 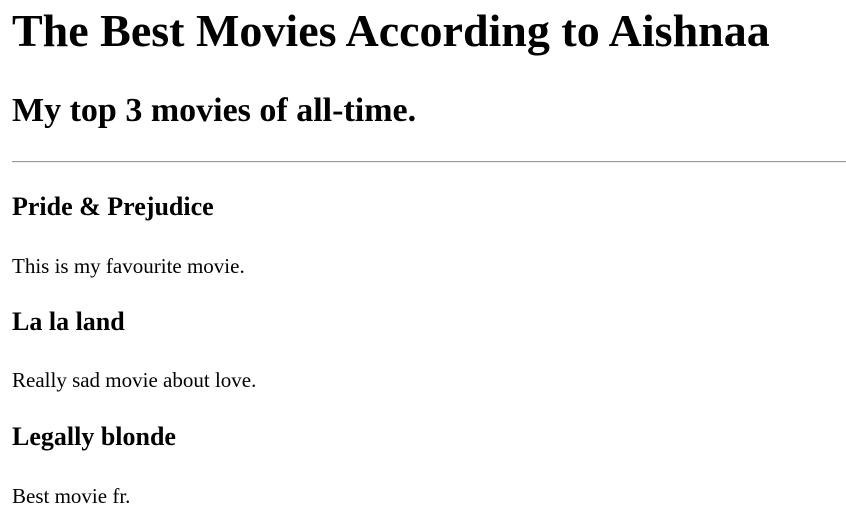 I want to click on movie-title-3: Legally blonde, so click(x=94, y=436).